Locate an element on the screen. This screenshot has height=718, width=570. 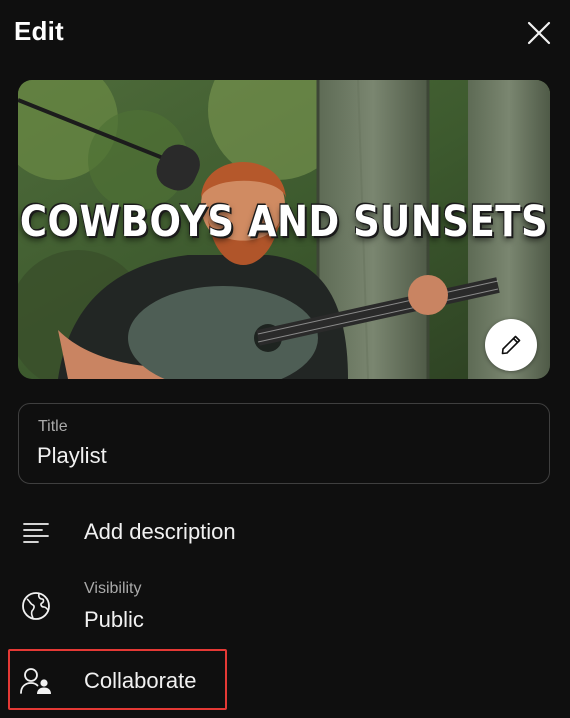
thumbnail-overlay-text: COWBOYS AND SUNSETS is located at coordinates (284, 221).